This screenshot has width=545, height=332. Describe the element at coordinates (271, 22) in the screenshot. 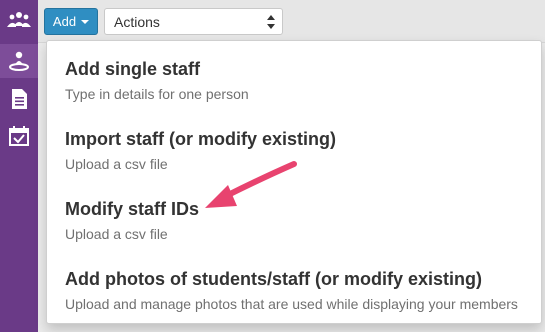

I see `select-arrows-icon` at that location.